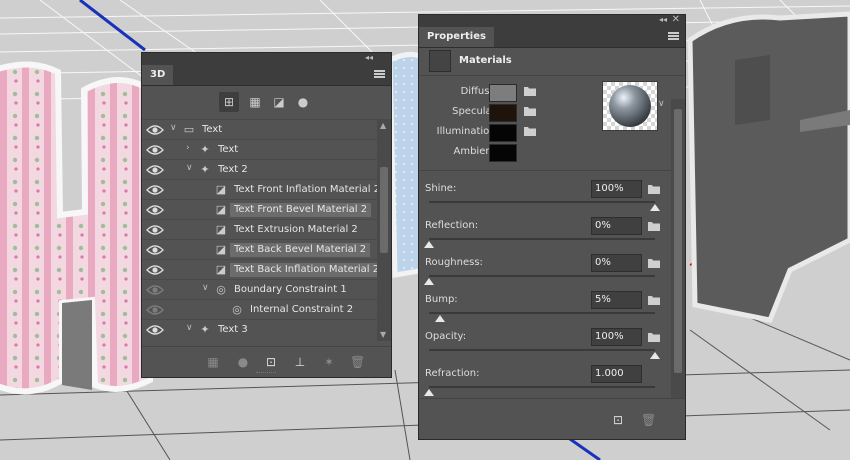 This screenshot has height=460, width=850. Describe the element at coordinates (263, 269) in the screenshot. I see `layer-row: ◪ Text Back Inflation Material 2` at that location.